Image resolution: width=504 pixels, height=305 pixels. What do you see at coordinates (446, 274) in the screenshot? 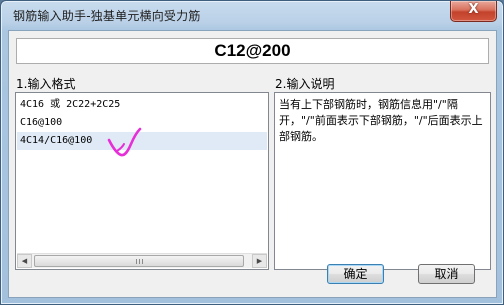
I see `cancel-button: 取消` at bounding box center [446, 274].